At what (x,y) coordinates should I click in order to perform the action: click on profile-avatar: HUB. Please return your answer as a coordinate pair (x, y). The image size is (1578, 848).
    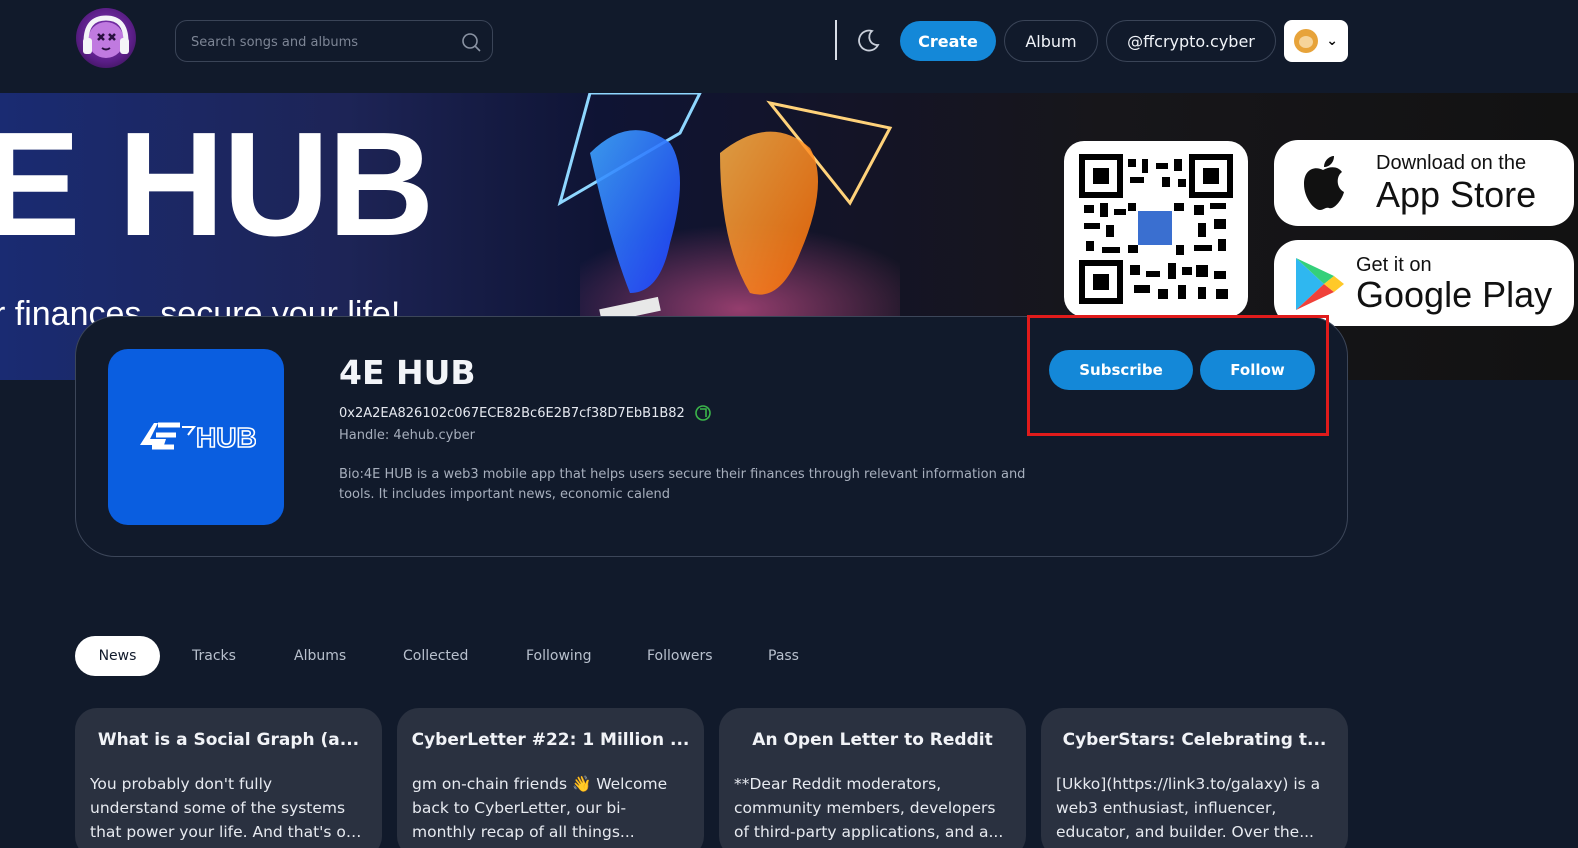
    Looking at the image, I should click on (196, 437).